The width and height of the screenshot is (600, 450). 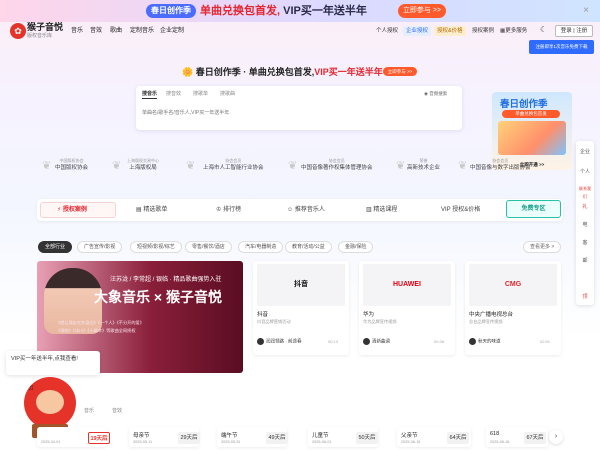 I want to click on tab-search-sfx: 搜音效, so click(x=173, y=94).